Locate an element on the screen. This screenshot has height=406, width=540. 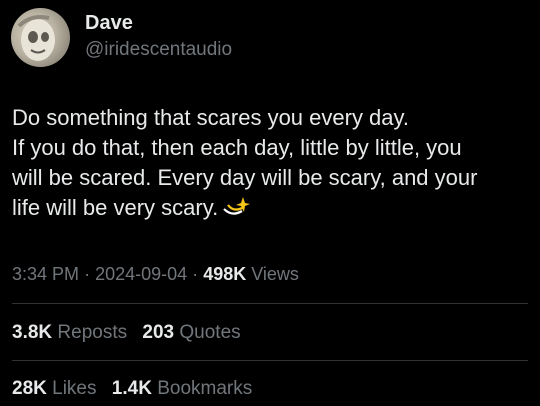
likes-count: 28K is located at coordinates (29, 388).